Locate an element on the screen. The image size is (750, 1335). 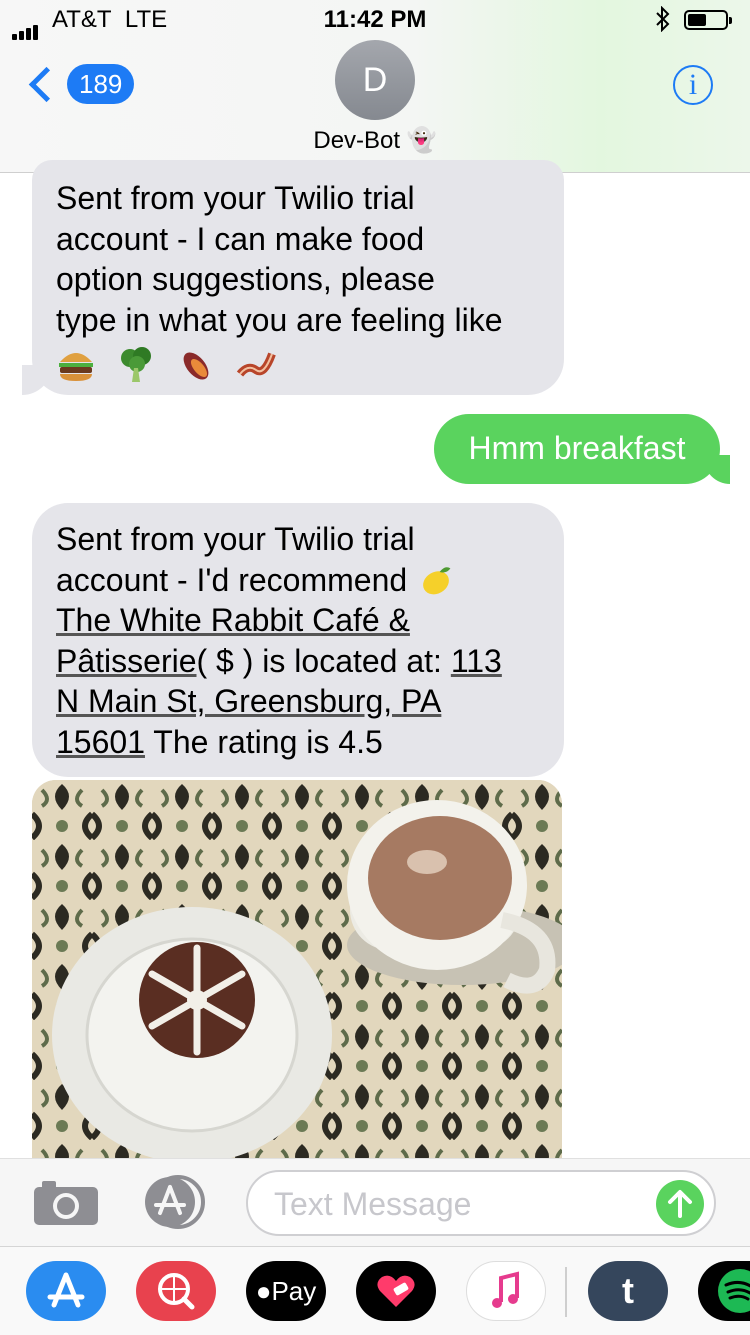
message-line: N Main St, Greensburg, PA is located at coordinates (298, 701).